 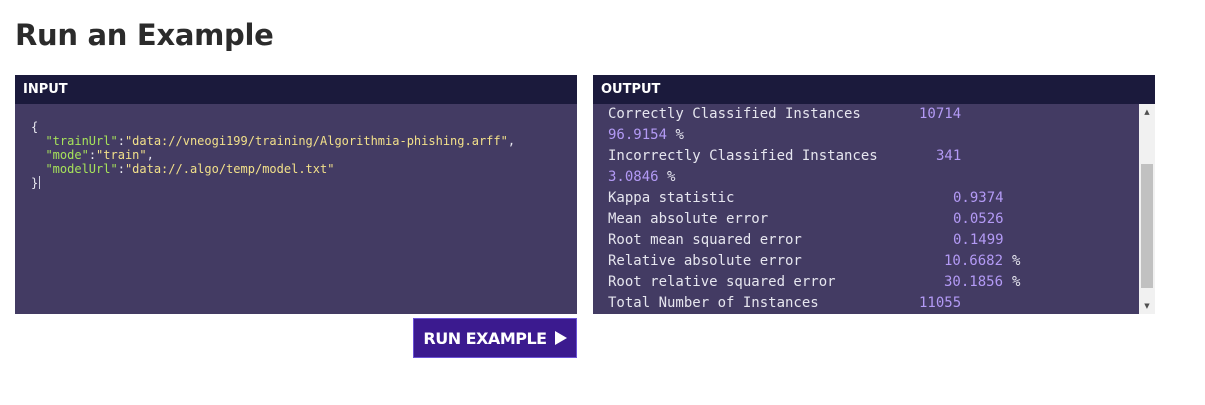 I want to click on output-line: Incorrectly Classified Instances 341, so click(x=866, y=156).